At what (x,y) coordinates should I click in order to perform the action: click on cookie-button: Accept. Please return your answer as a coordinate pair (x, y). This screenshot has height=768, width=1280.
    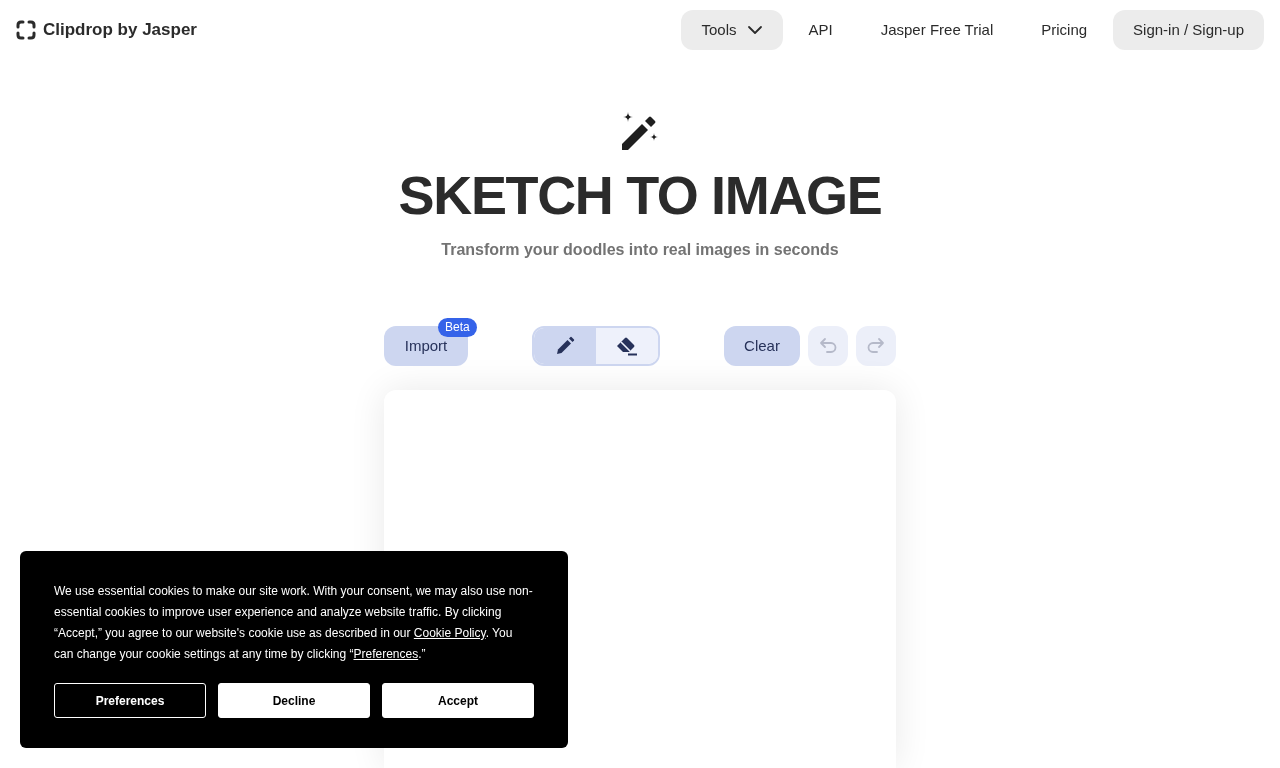
    Looking at the image, I should click on (458, 700).